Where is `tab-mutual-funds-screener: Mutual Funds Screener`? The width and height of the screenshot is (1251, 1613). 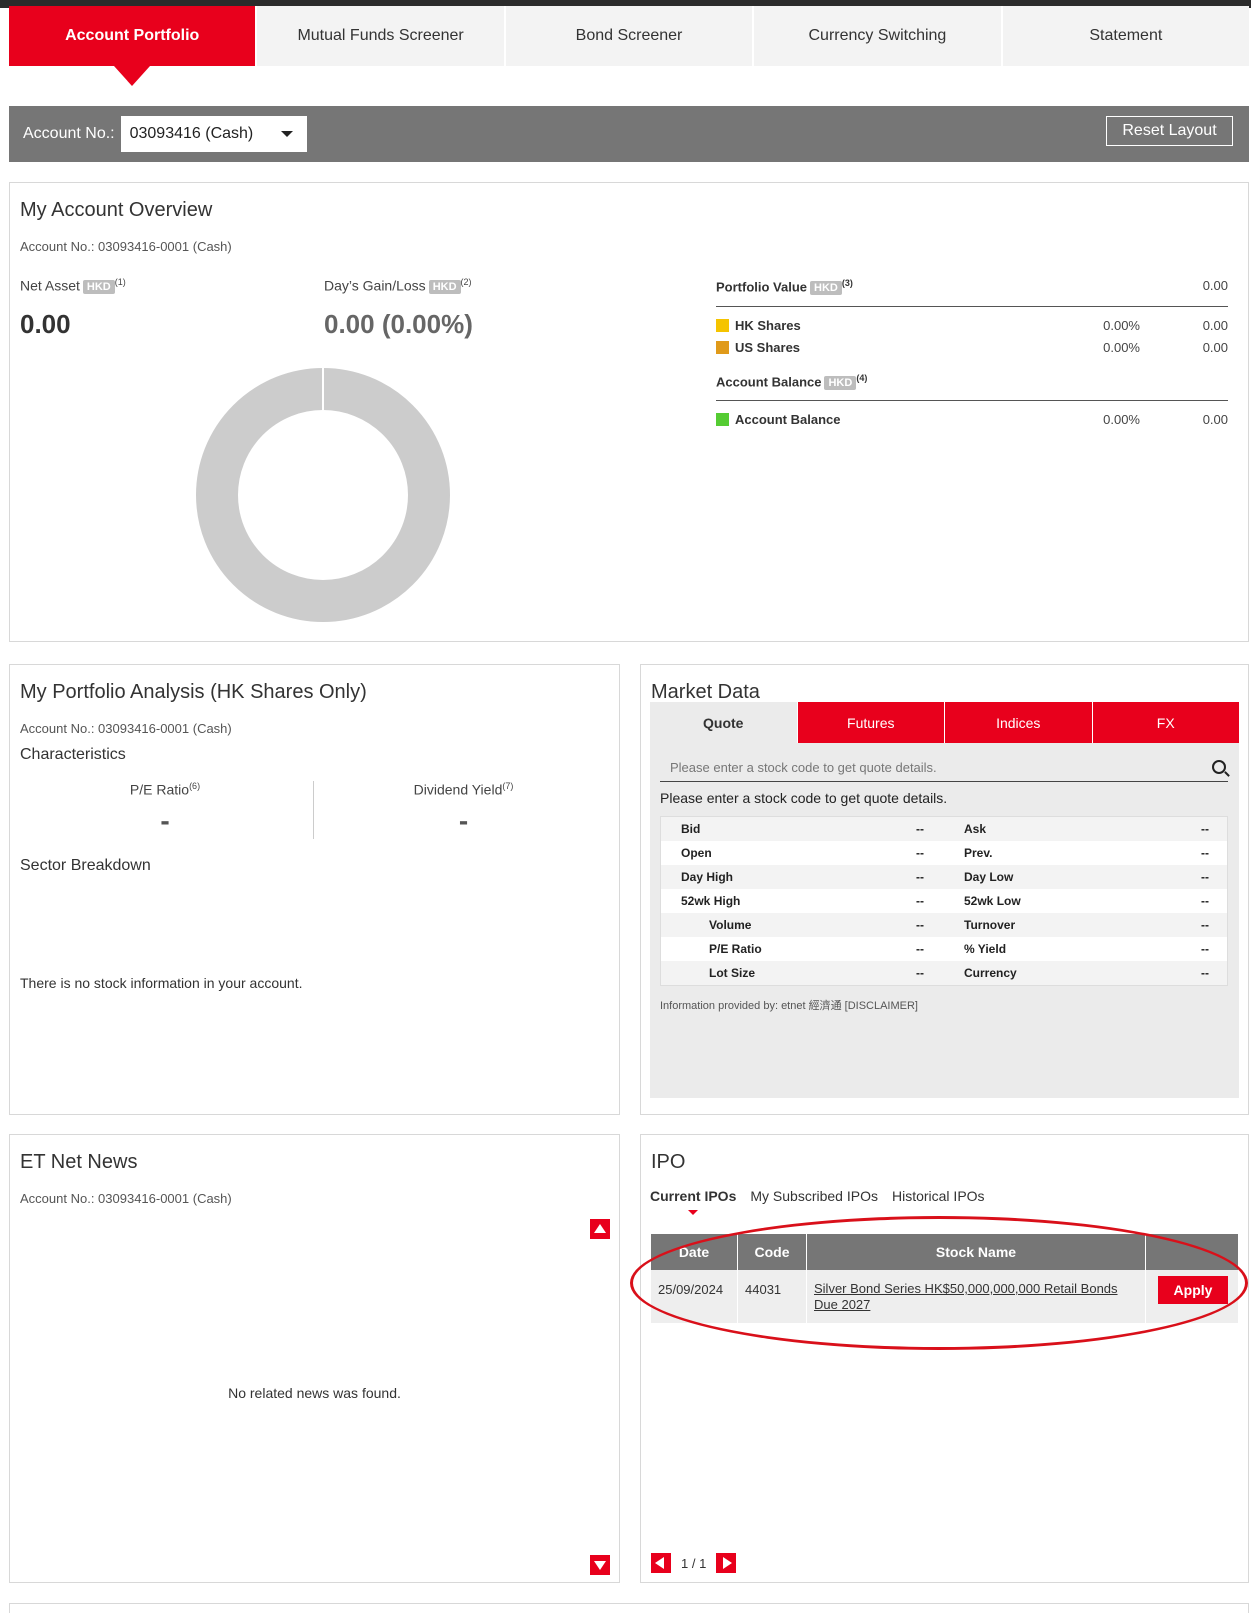
tab-mutual-funds-screener: Mutual Funds Screener is located at coordinates (381, 36).